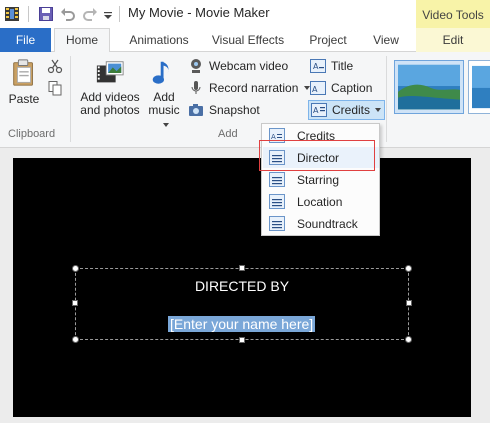  I want to click on caption-label: Caption, so click(352, 88).